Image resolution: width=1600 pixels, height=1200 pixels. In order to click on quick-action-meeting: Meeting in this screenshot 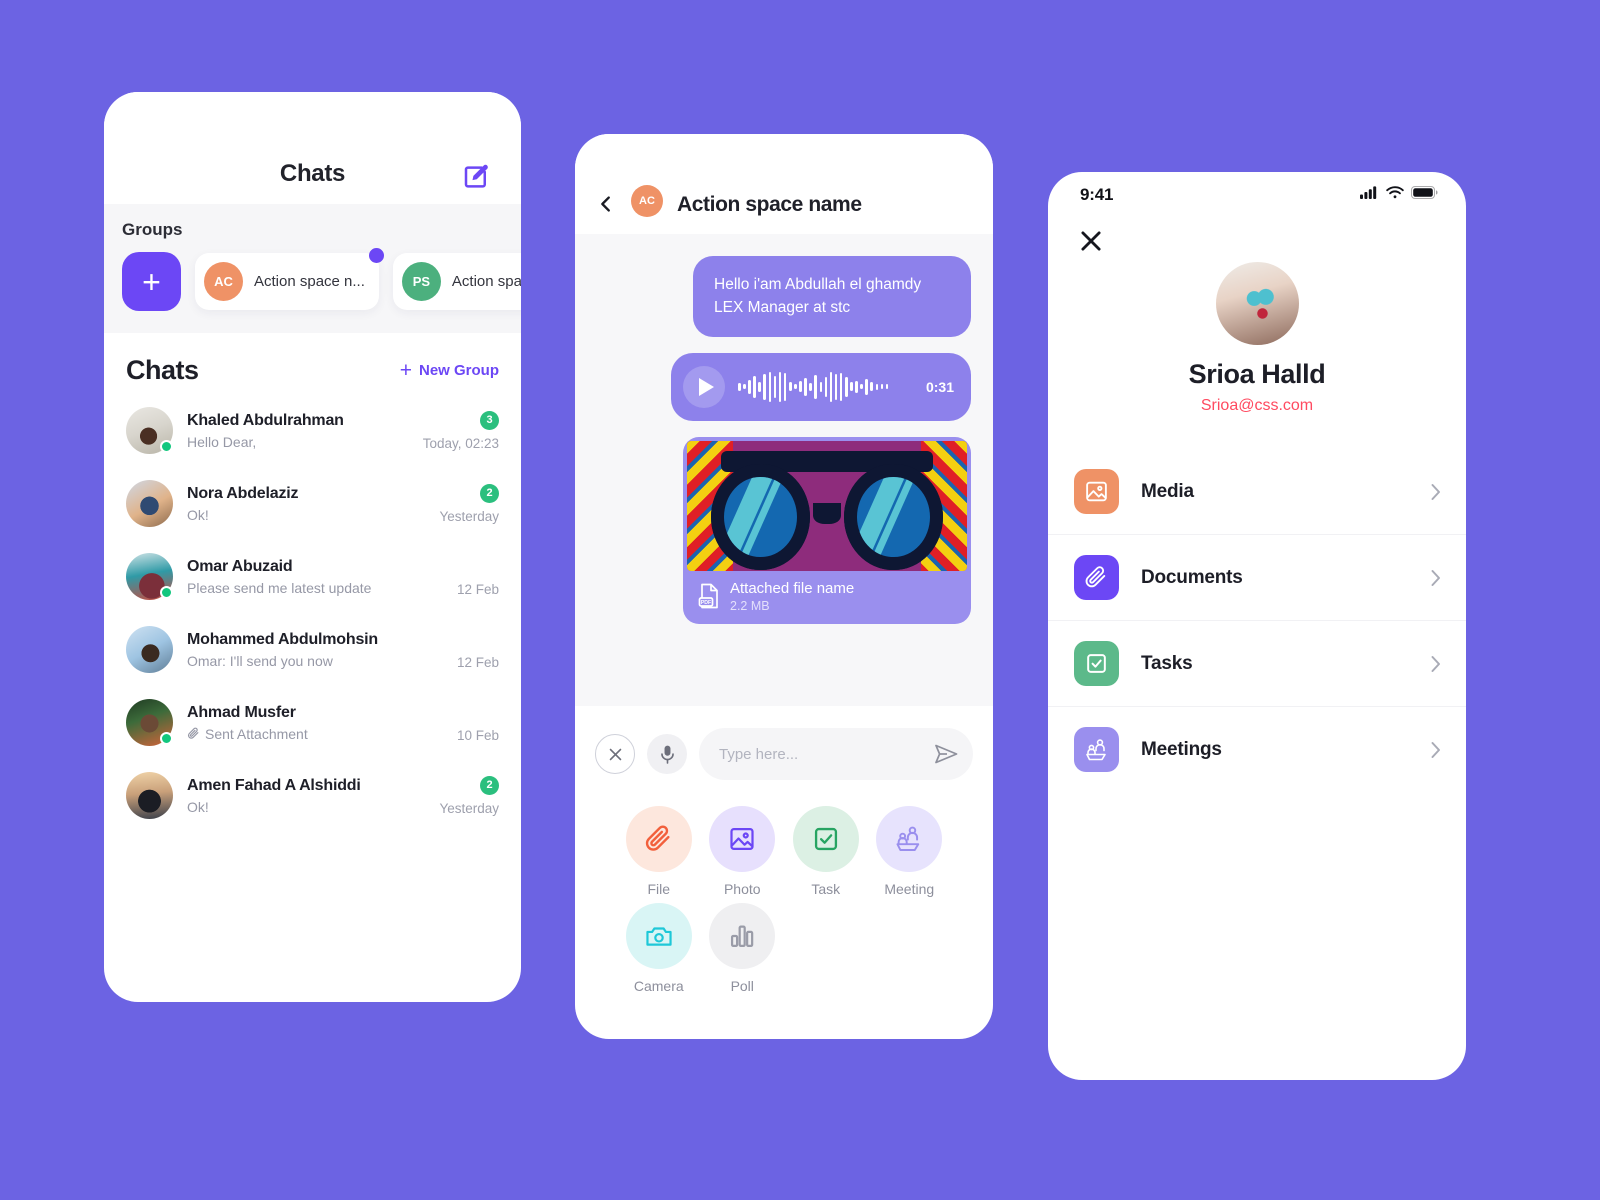, I will do `click(910, 851)`.